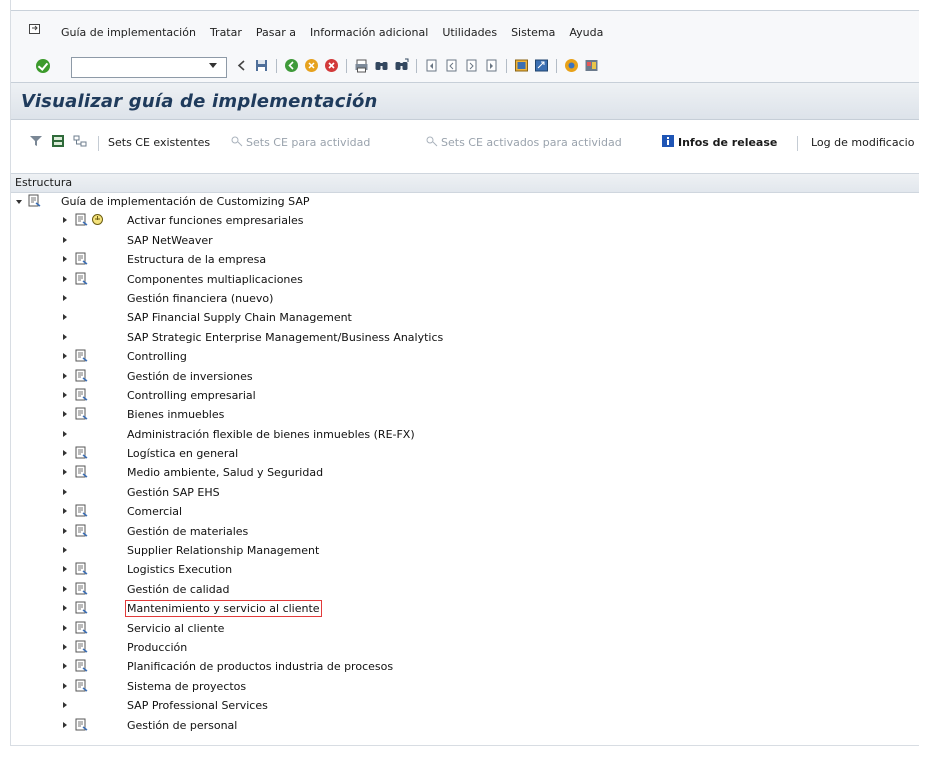 This screenshot has width=932, height=757. Describe the element at coordinates (190, 376) in the screenshot. I see `tree-node-label: Gestión de inversiones` at that location.